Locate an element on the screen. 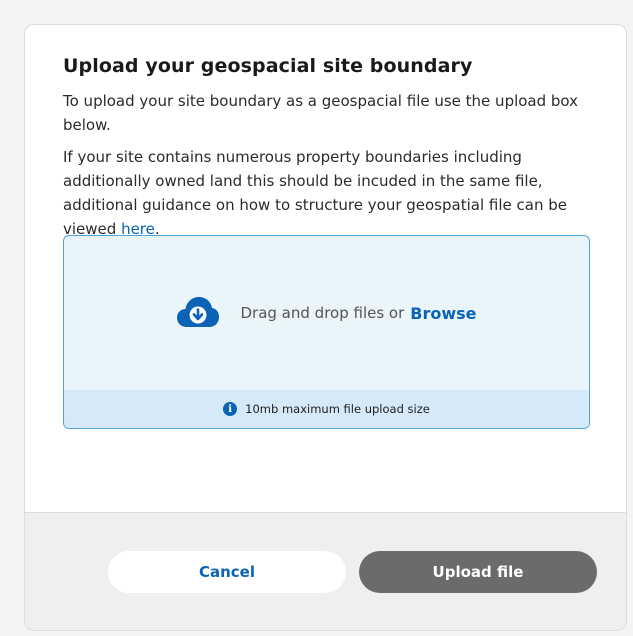 Image resolution: width=633 pixels, height=636 pixels. upload-file-button: Upload file is located at coordinates (478, 572).